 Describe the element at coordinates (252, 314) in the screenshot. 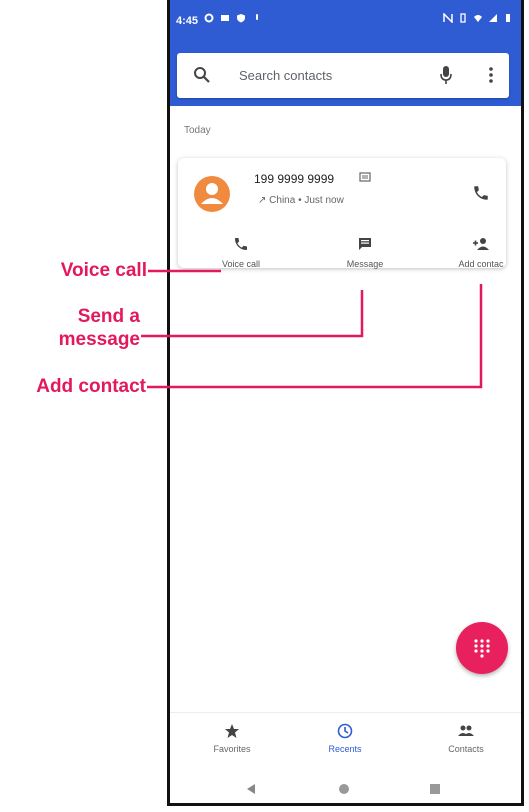

I see `message-leader` at that location.